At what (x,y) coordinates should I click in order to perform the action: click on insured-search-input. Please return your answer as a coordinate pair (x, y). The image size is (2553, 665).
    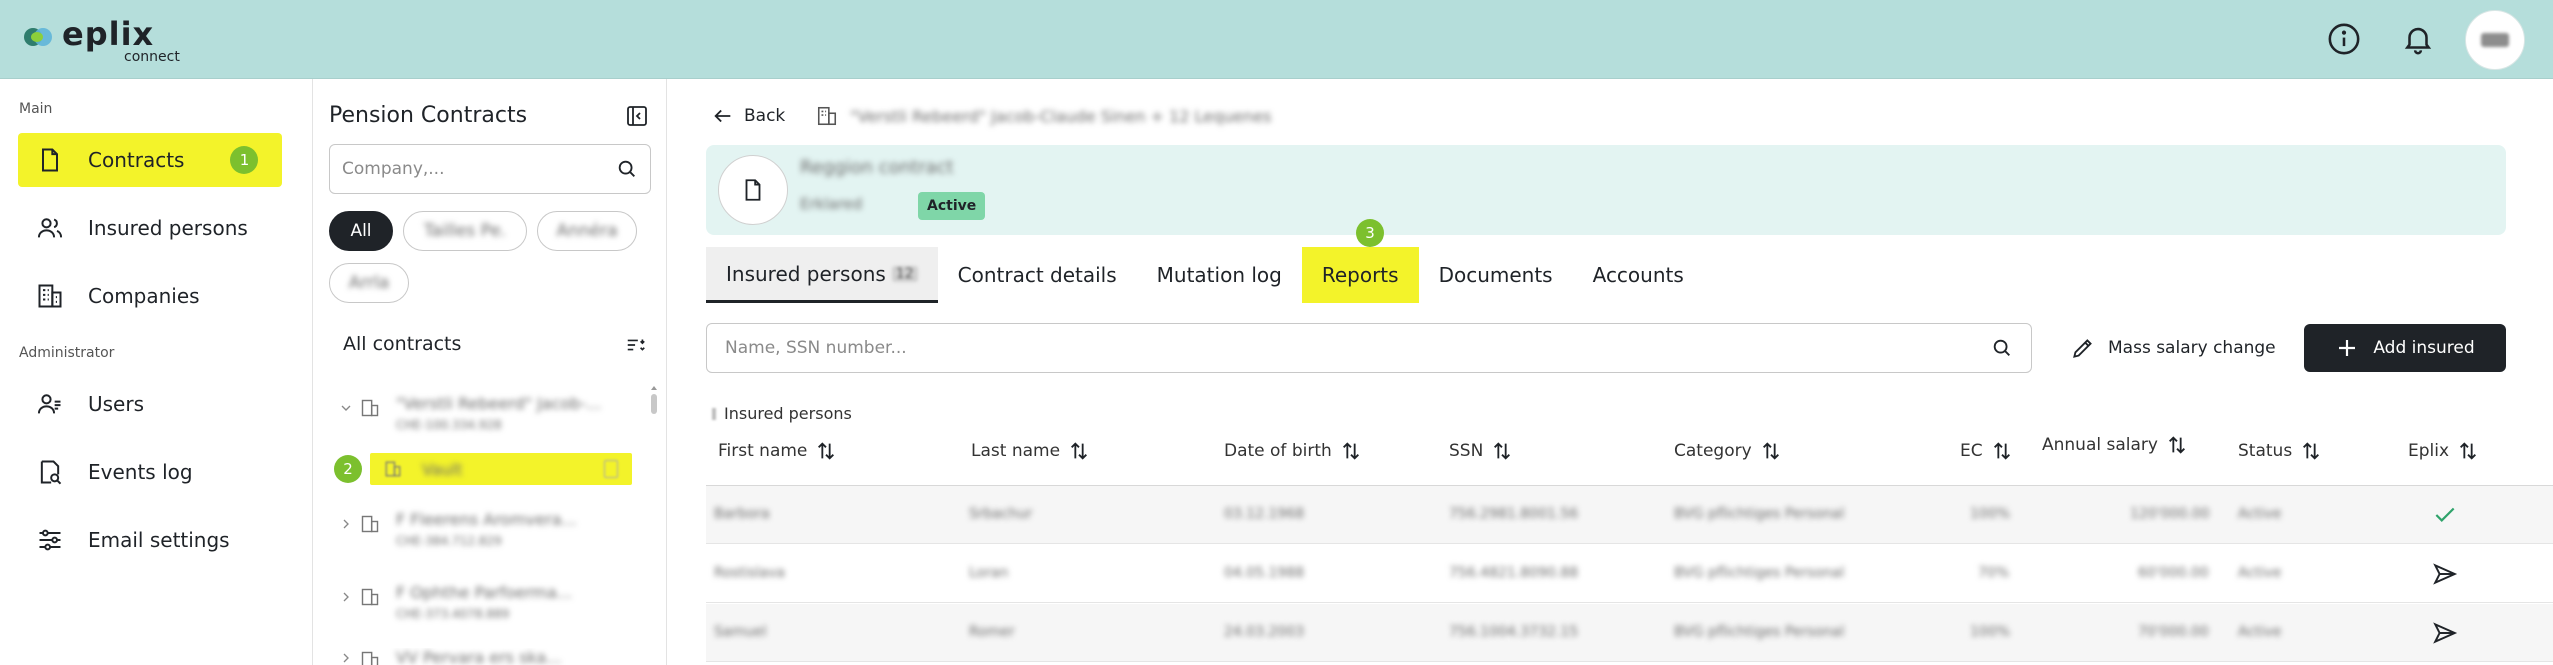
    Looking at the image, I should click on (1358, 348).